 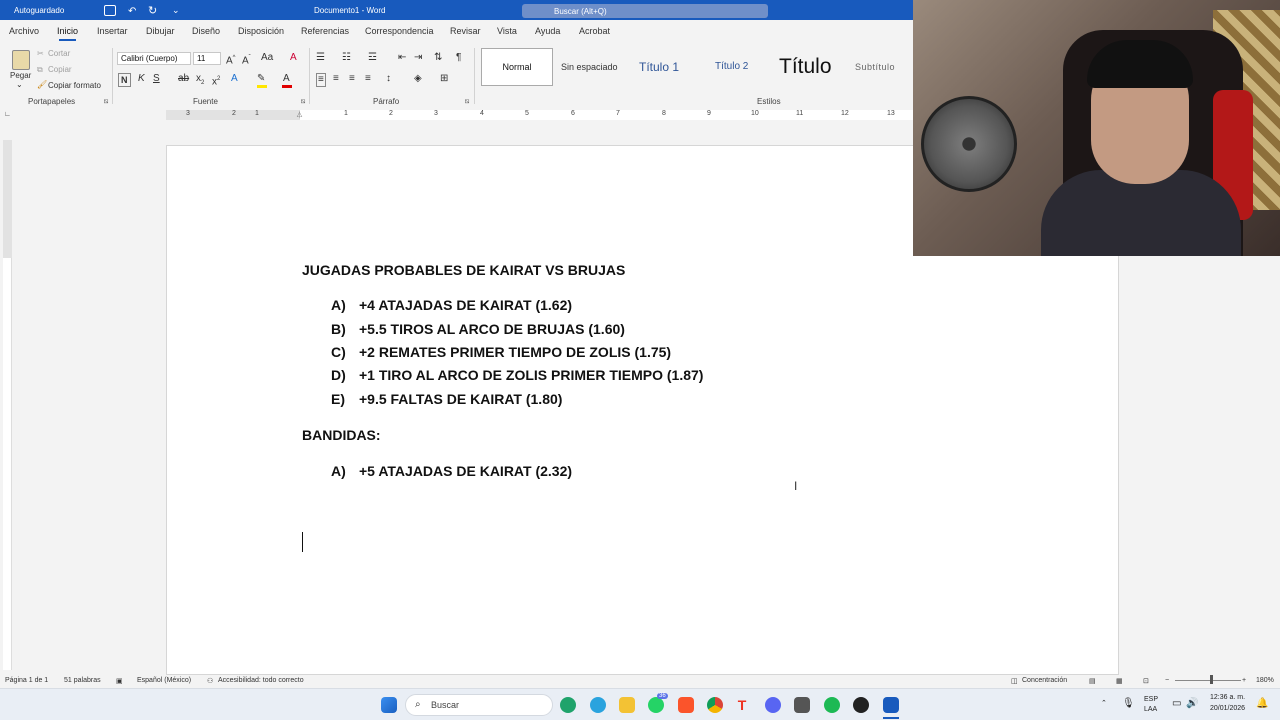 I want to click on vertical-ruler, so click(x=7, y=405).